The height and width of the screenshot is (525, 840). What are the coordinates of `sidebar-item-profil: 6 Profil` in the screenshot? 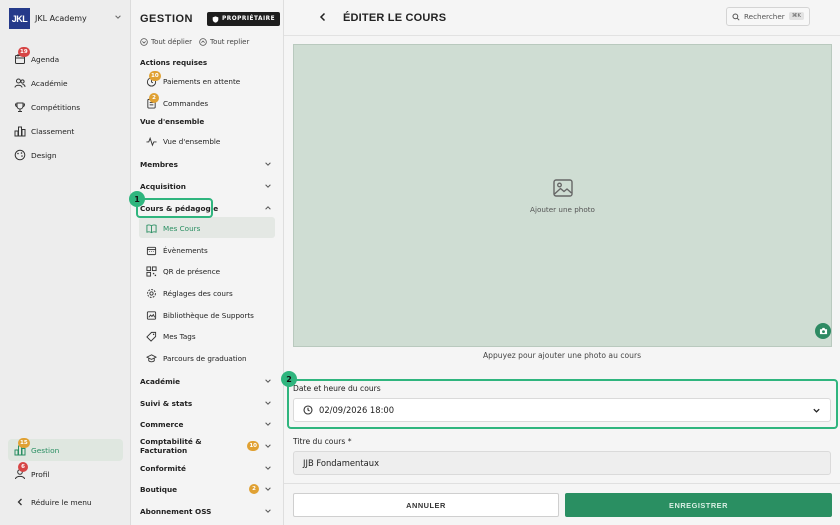 It's located at (32, 472).